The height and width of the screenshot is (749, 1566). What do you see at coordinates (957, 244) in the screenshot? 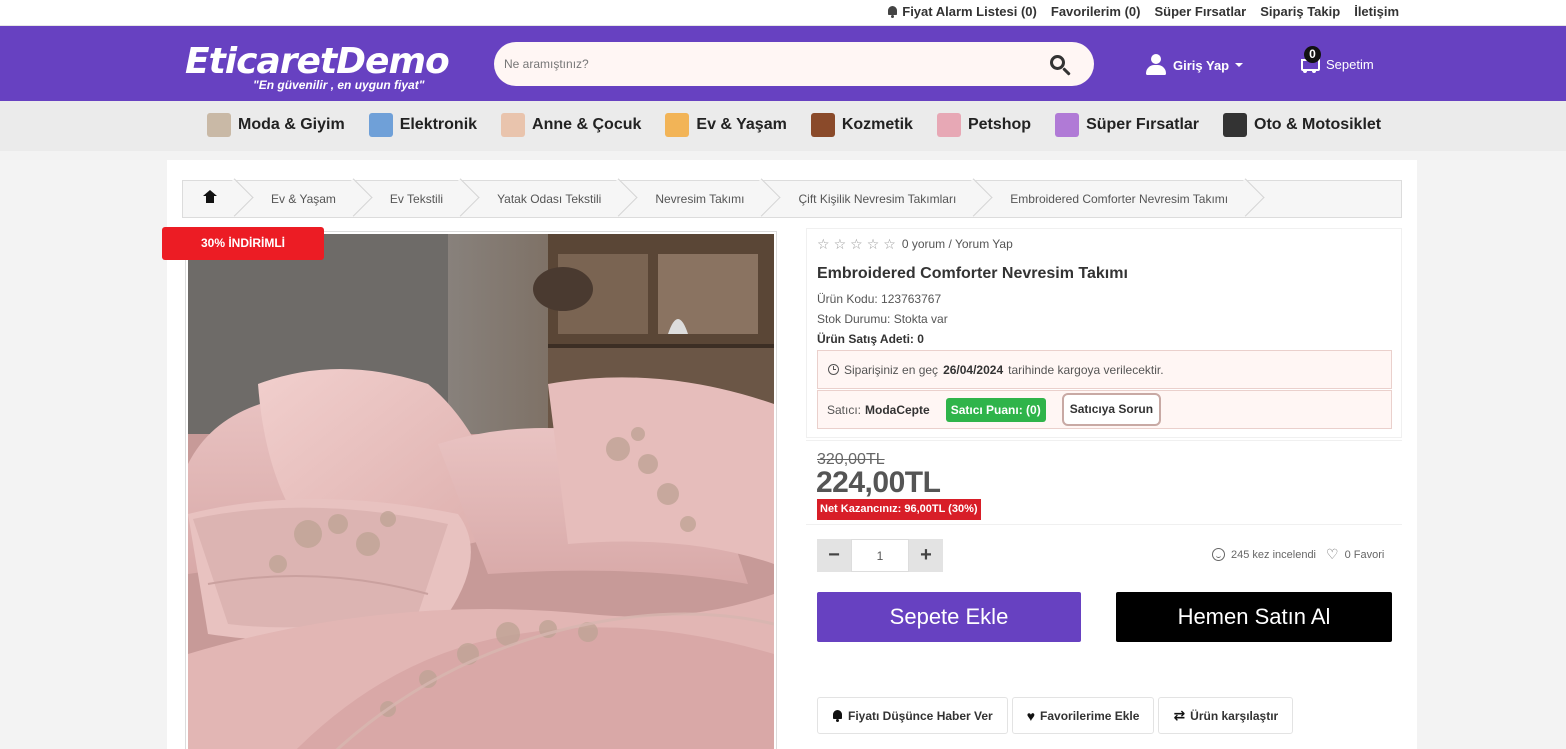
I see `review-link: 0 yorum / Yorum Yap` at bounding box center [957, 244].